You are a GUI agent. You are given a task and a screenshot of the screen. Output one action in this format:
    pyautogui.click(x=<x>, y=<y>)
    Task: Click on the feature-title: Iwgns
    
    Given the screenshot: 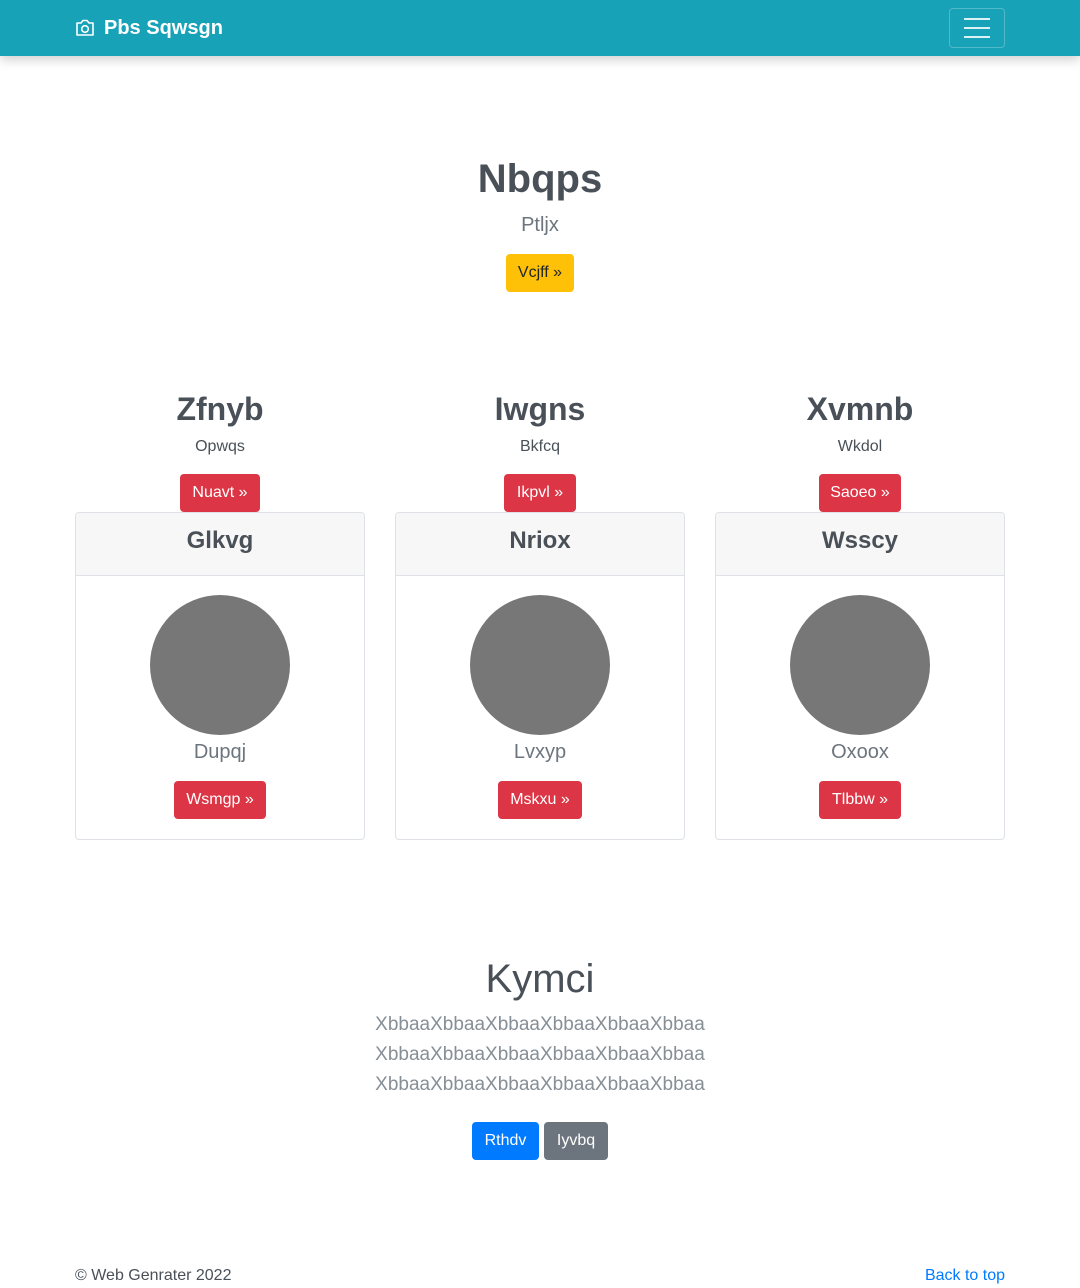 What is the action you would take?
    pyautogui.click(x=540, y=409)
    